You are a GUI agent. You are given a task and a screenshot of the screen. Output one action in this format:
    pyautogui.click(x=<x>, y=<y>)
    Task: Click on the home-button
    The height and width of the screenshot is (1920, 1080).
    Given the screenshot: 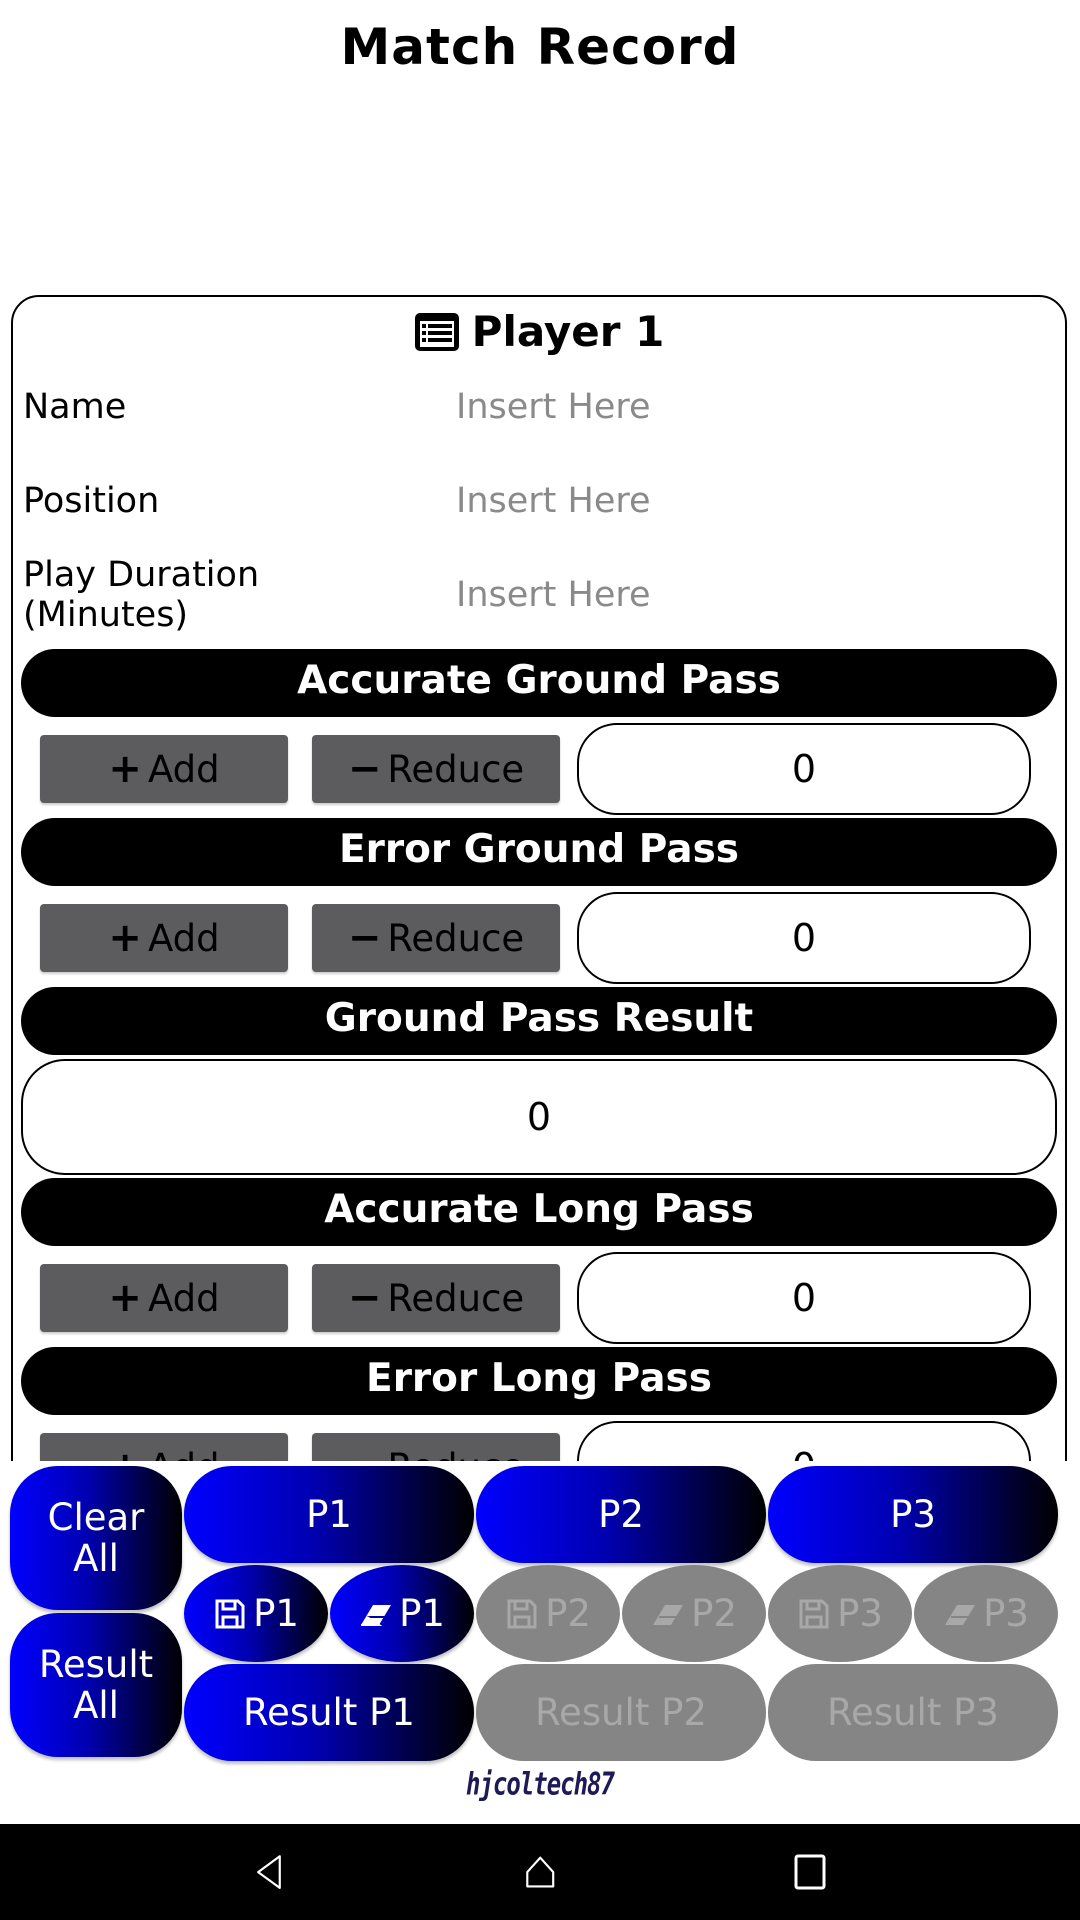 What is the action you would take?
    pyautogui.click(x=540, y=1872)
    